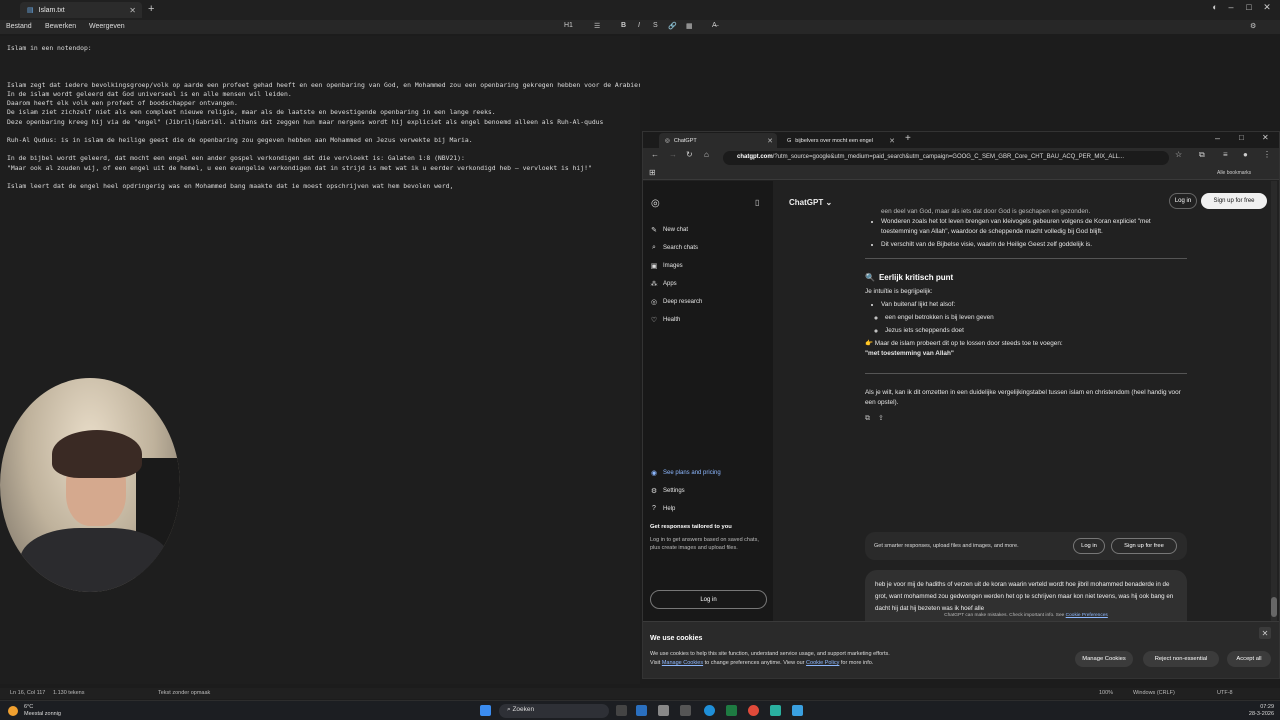 The image size is (1280, 720). What do you see at coordinates (1274, 607) in the screenshot?
I see `scrollbar-thumb` at bounding box center [1274, 607].